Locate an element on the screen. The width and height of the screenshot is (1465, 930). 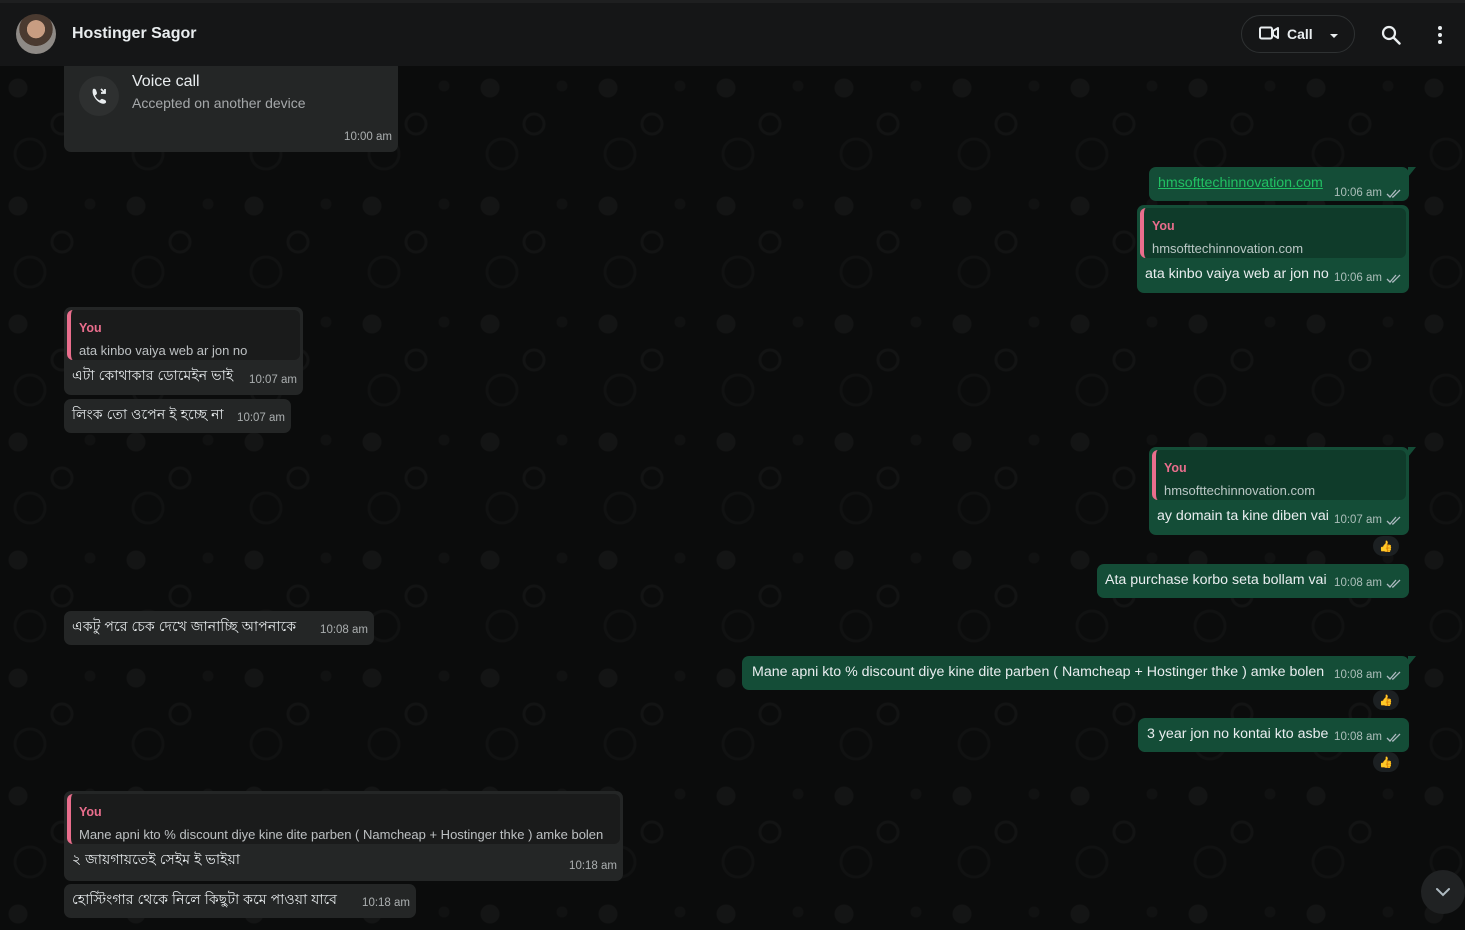
message-text: Ata purchase korbo seta bollam vai is located at coordinates (1216, 580).